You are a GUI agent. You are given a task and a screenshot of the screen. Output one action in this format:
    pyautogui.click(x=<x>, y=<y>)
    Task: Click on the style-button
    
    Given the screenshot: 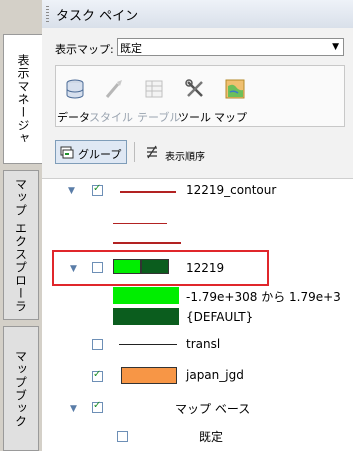 What is the action you would take?
    pyautogui.click(x=114, y=90)
    